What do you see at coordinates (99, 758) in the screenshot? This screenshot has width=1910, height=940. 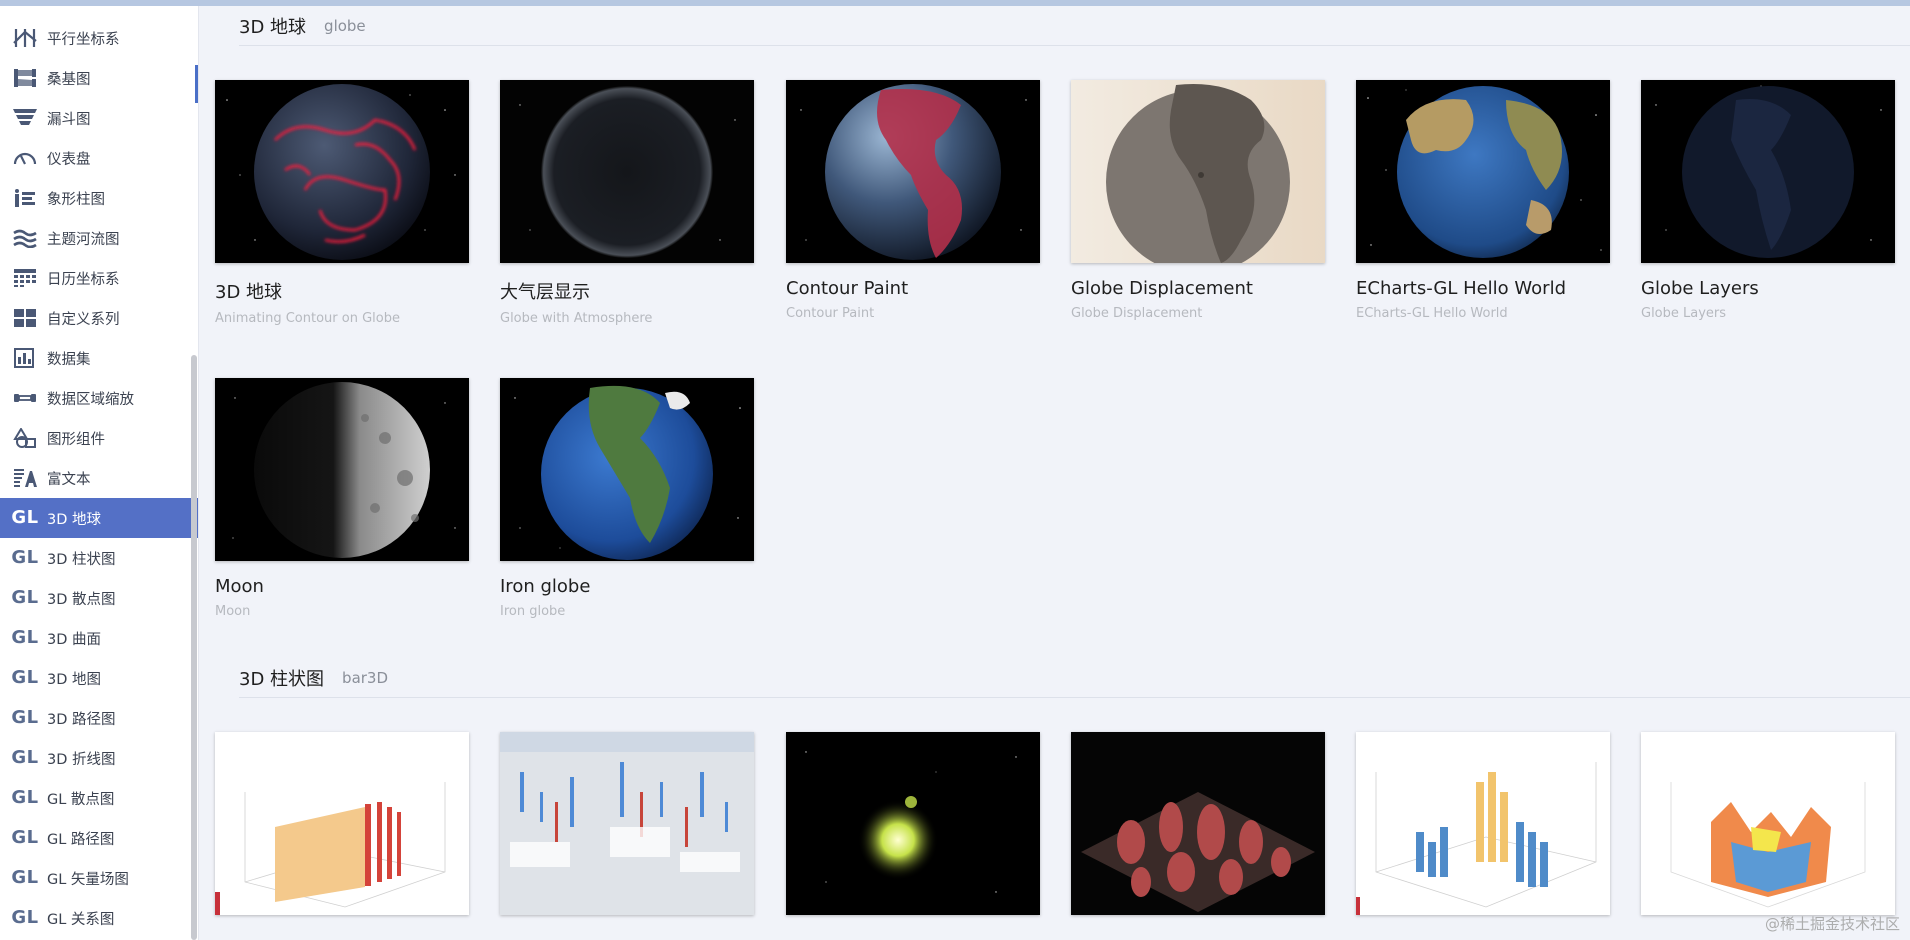 I see `sidebar-item-3d-line: GL 3D 折线图` at bounding box center [99, 758].